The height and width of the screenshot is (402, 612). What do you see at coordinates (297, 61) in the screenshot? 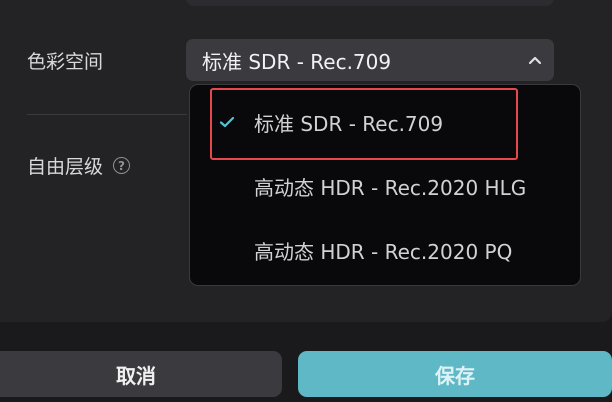
I see `color-space-selected-value: 标准 SDR - Rec.709` at bounding box center [297, 61].